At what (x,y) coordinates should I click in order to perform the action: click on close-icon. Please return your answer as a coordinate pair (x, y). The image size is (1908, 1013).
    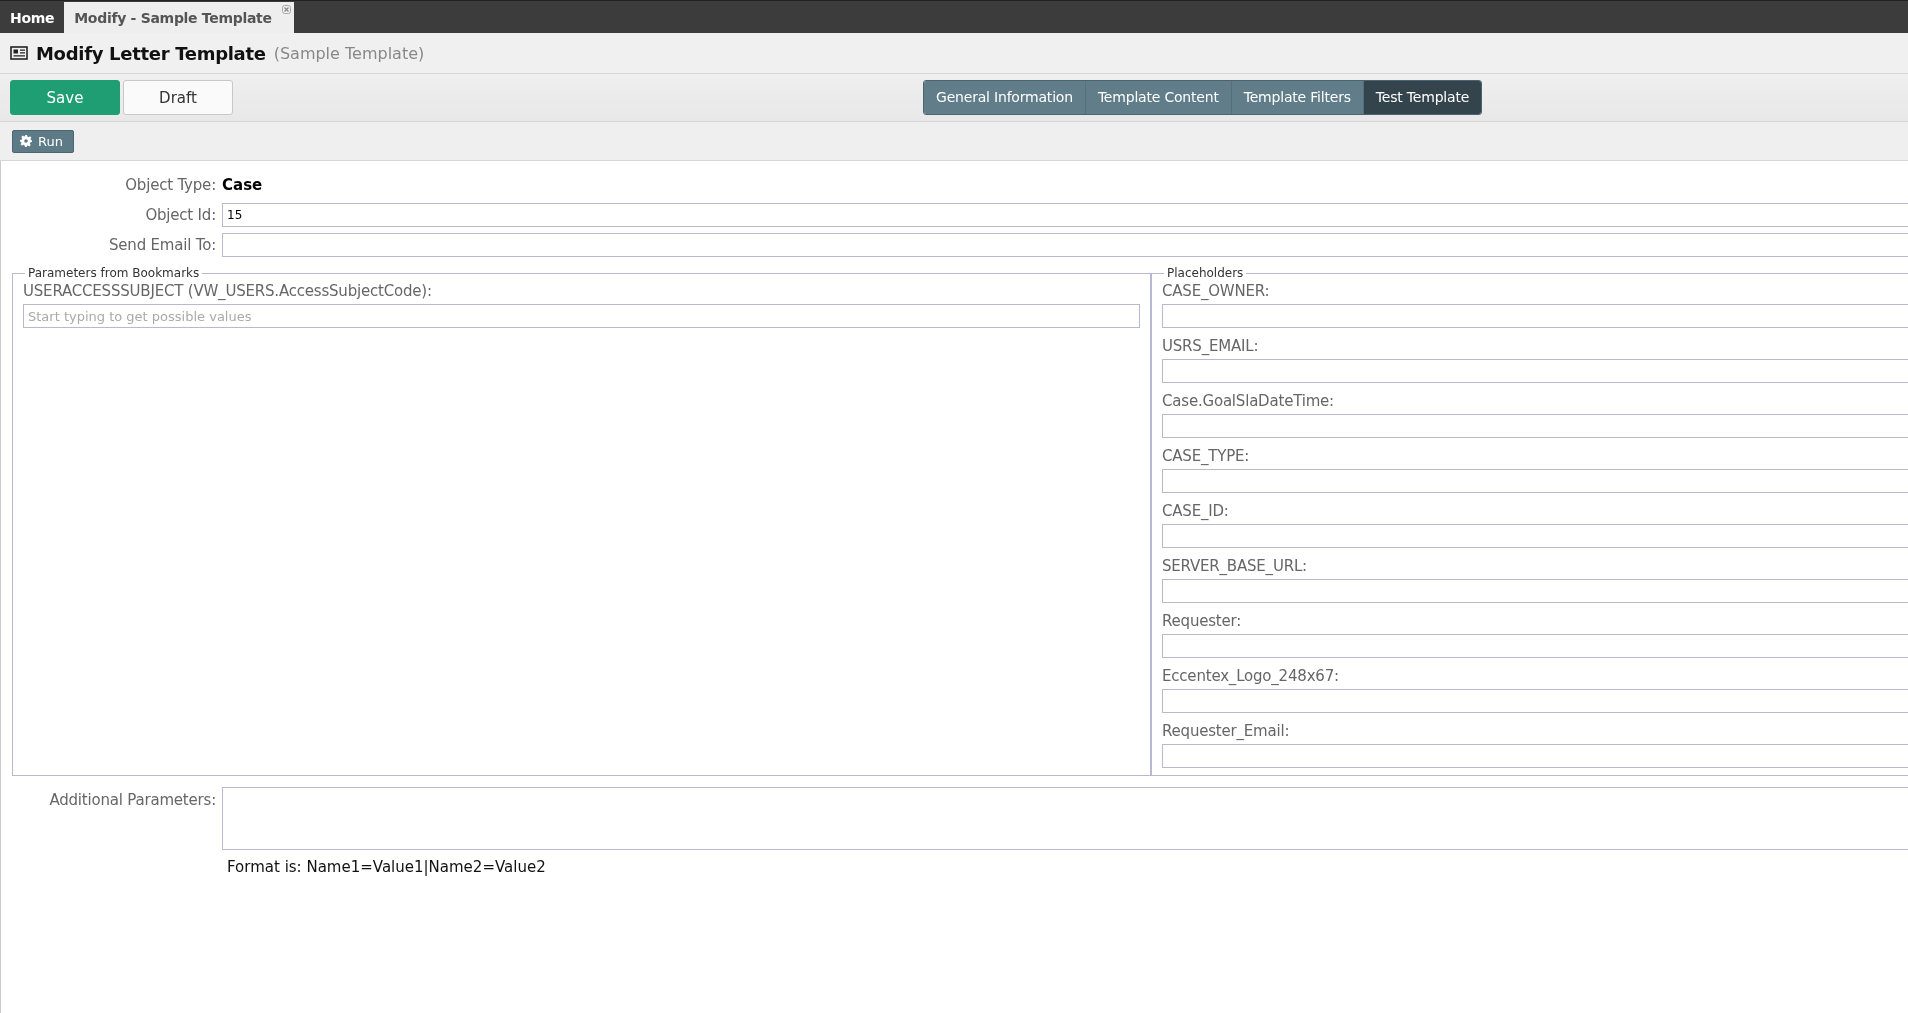
    Looking at the image, I should click on (286, 9).